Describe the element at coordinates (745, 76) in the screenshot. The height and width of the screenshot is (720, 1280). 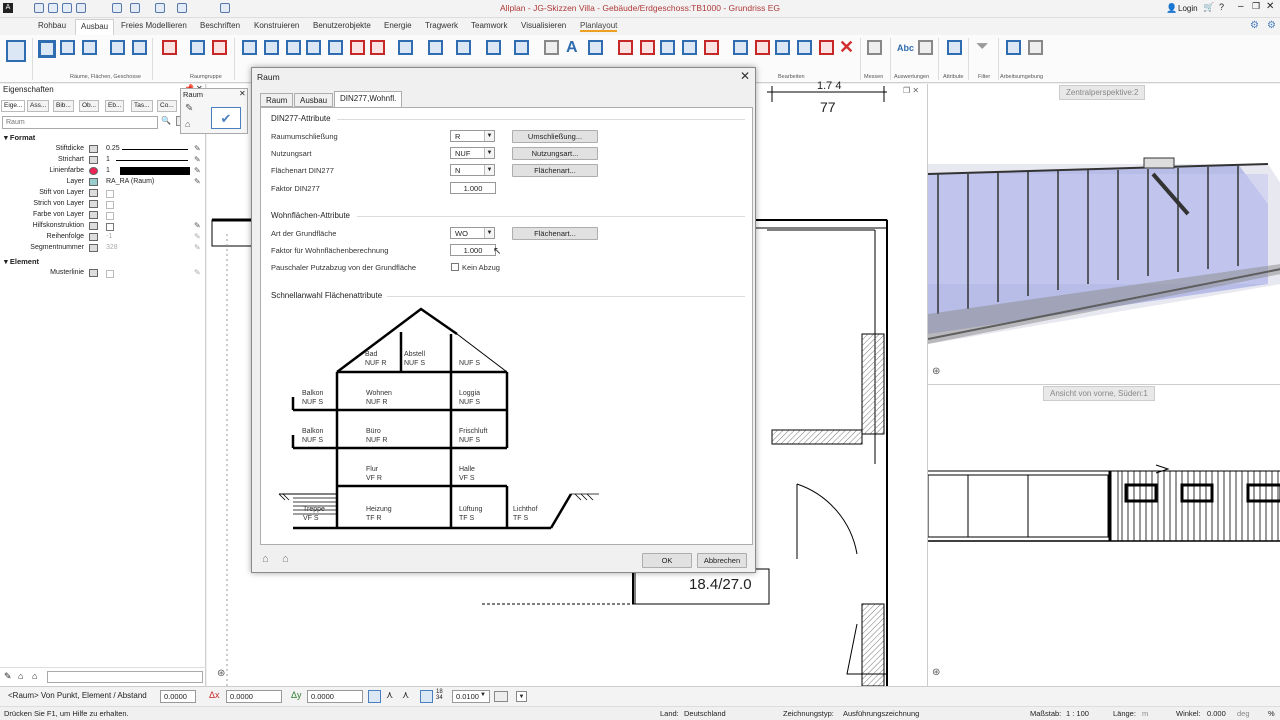
I see `dialog-close-icon: ✕` at that location.